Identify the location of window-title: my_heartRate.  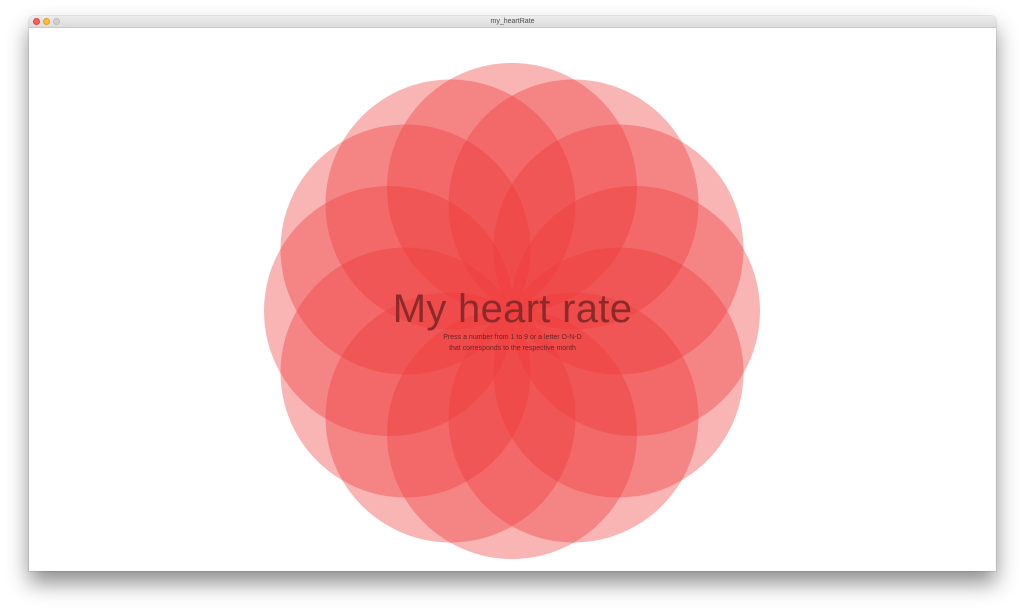
(512, 21).